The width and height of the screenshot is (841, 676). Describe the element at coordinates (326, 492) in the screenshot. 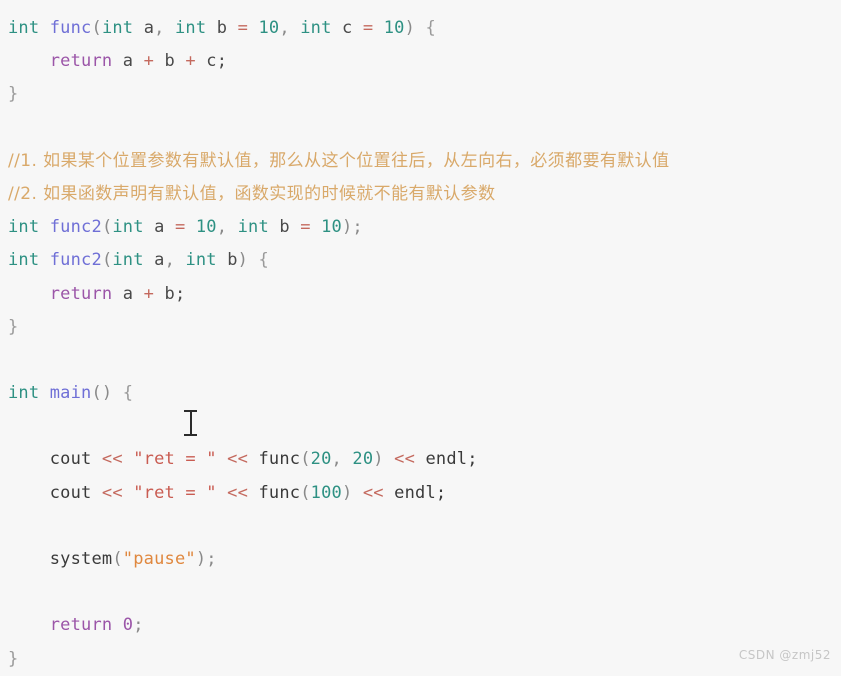

I see `token-number: 100` at that location.